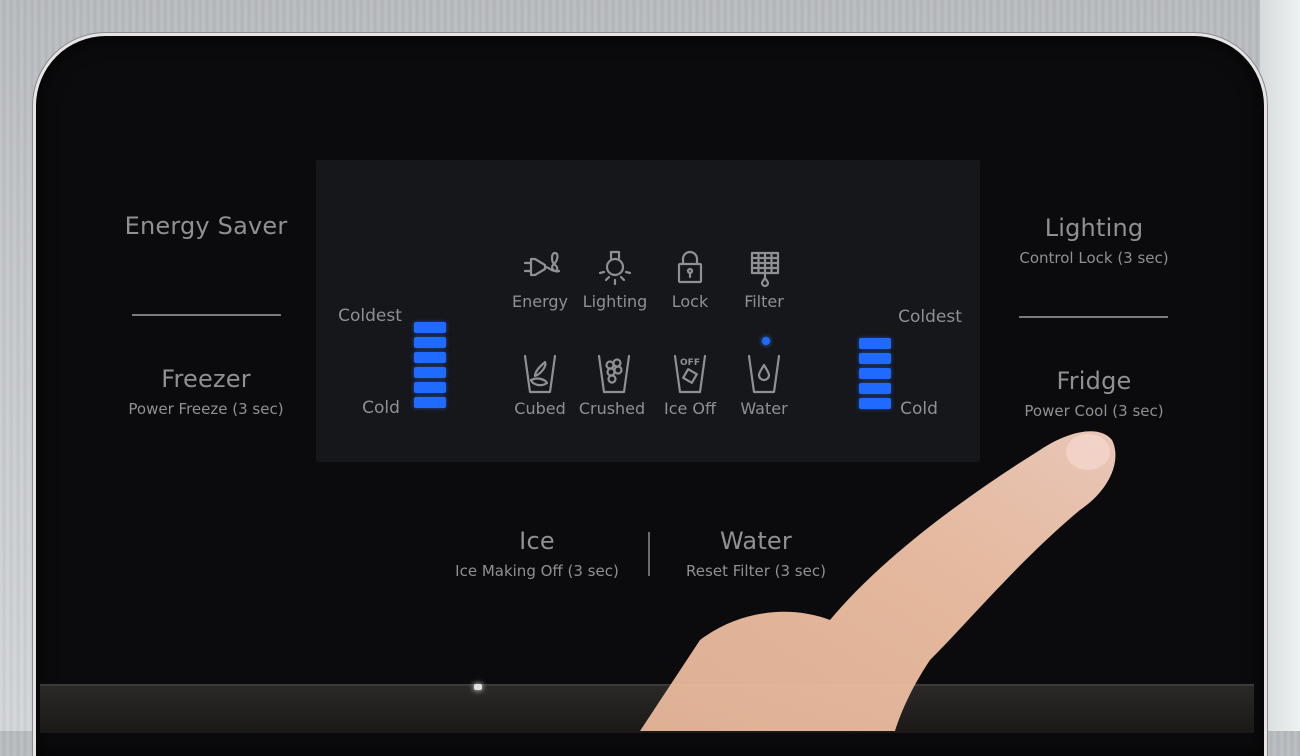 The height and width of the screenshot is (756, 1300). Describe the element at coordinates (539, 301) in the screenshot. I see `status-energy-label: Energy` at that location.